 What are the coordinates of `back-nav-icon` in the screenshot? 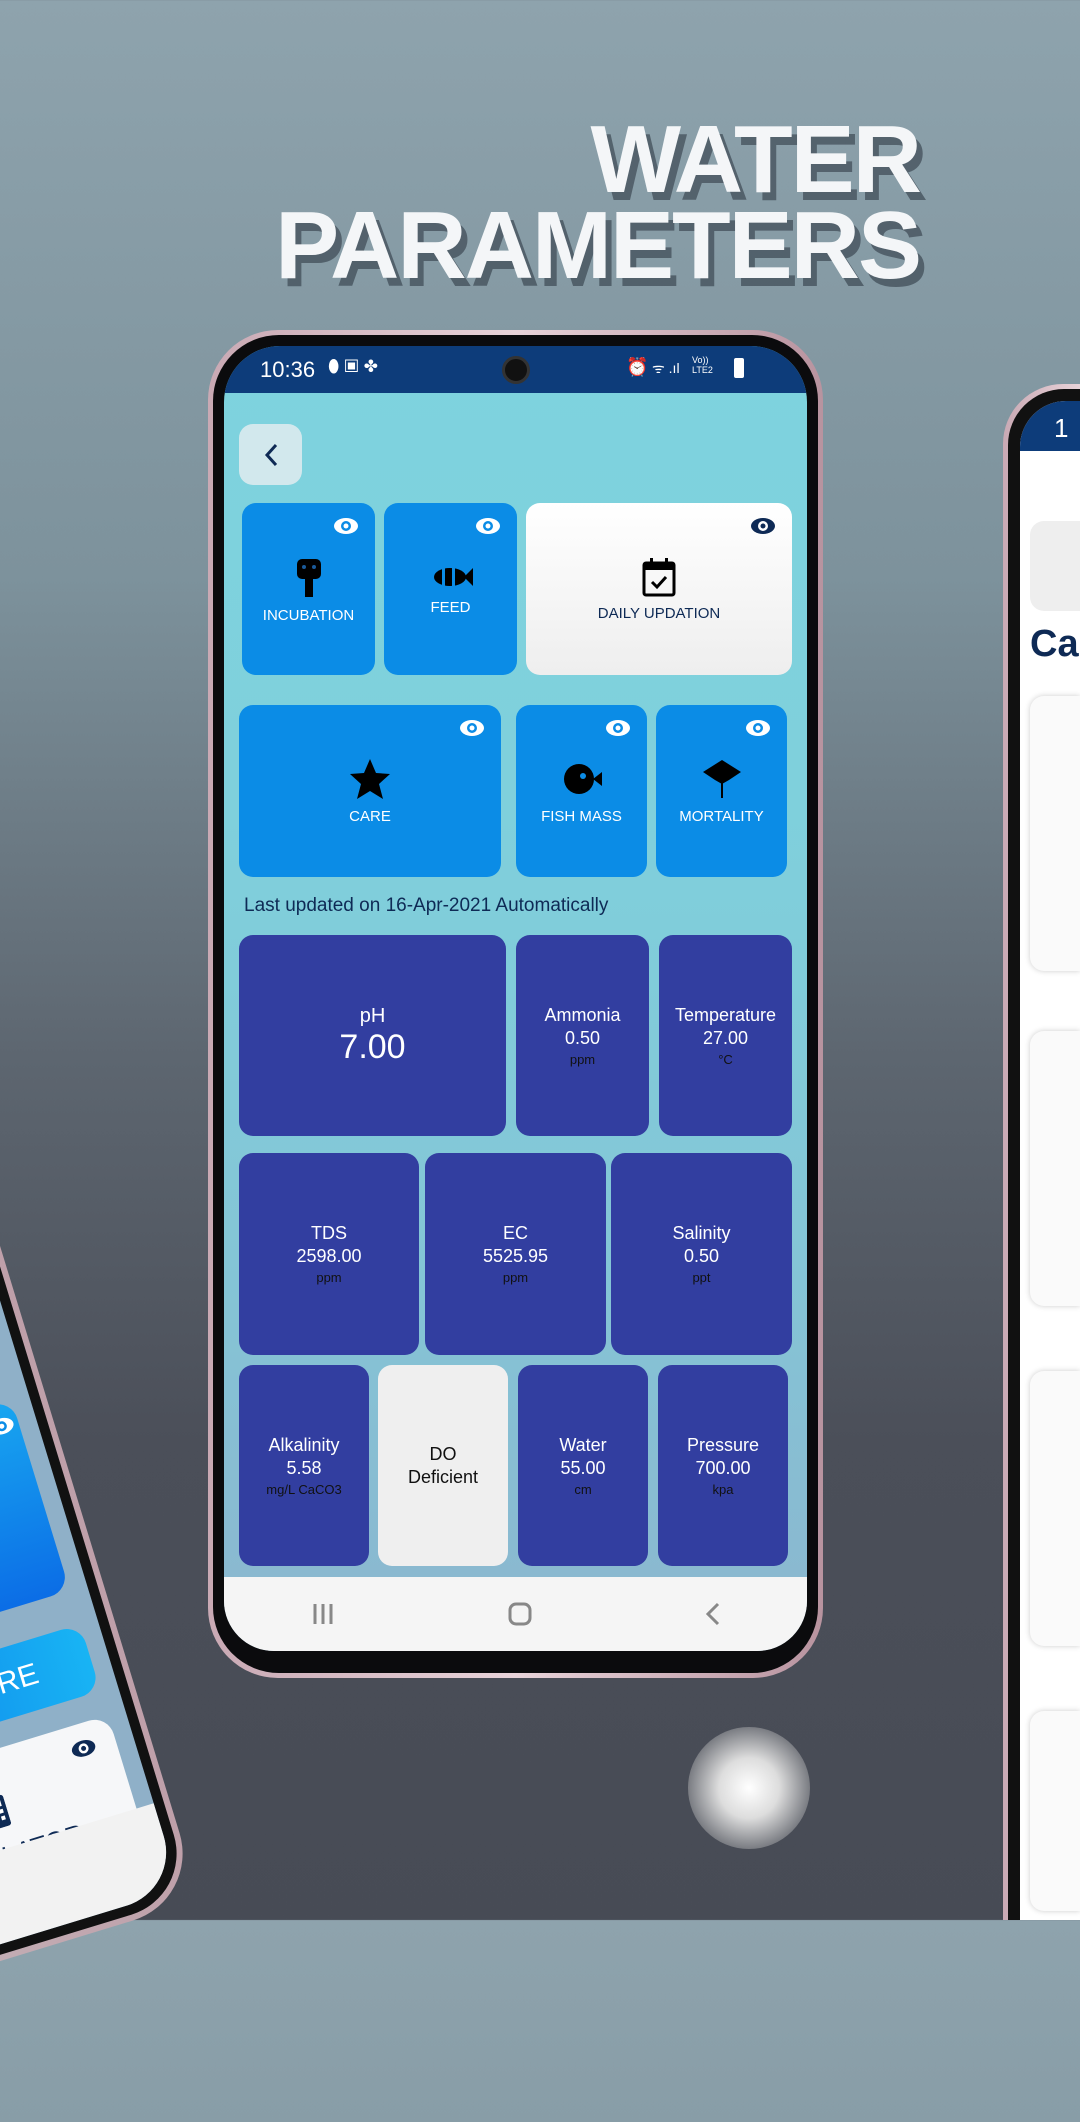 It's located at (713, 1614).